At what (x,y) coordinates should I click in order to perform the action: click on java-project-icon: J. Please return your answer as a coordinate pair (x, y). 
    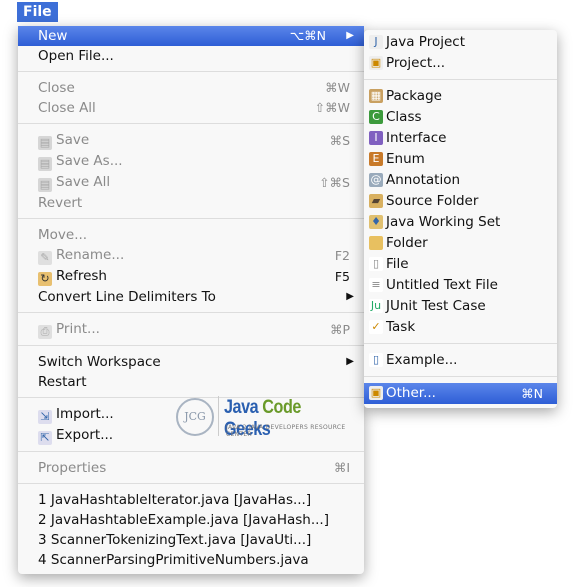
    Looking at the image, I should click on (376, 42).